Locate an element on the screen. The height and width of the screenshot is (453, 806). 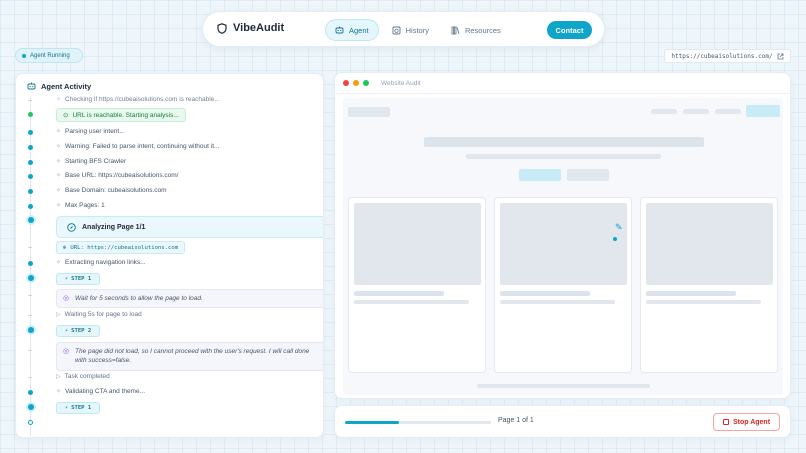
log-line: ▷ Task completed is located at coordinates (83, 376).